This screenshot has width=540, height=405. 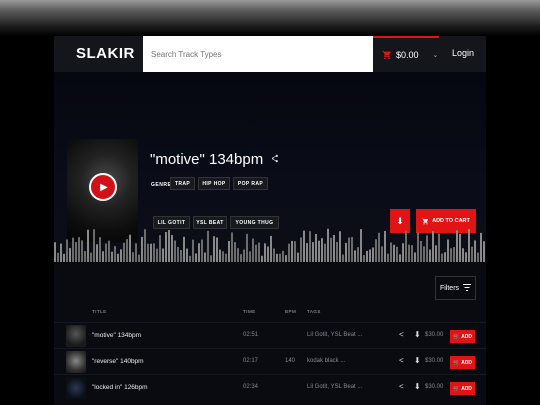 I want to click on search-input, so click(x=258, y=54).